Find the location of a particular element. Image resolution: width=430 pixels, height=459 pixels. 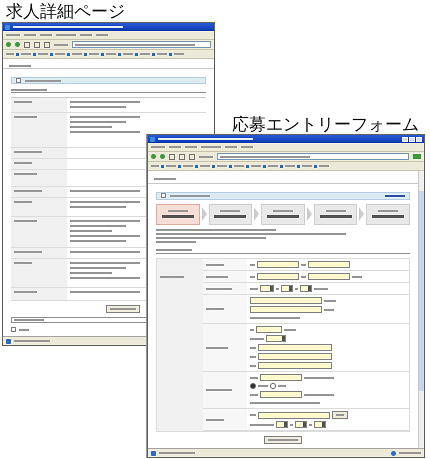

page-heading: 応募エントリーフォーム is located at coordinates (325, 125).